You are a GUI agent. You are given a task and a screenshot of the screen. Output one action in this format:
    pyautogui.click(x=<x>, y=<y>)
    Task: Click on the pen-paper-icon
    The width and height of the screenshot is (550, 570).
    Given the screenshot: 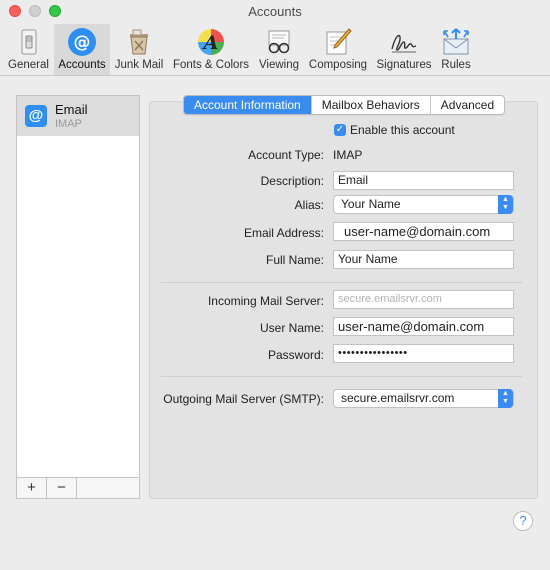 What is the action you would take?
    pyautogui.click(x=338, y=42)
    